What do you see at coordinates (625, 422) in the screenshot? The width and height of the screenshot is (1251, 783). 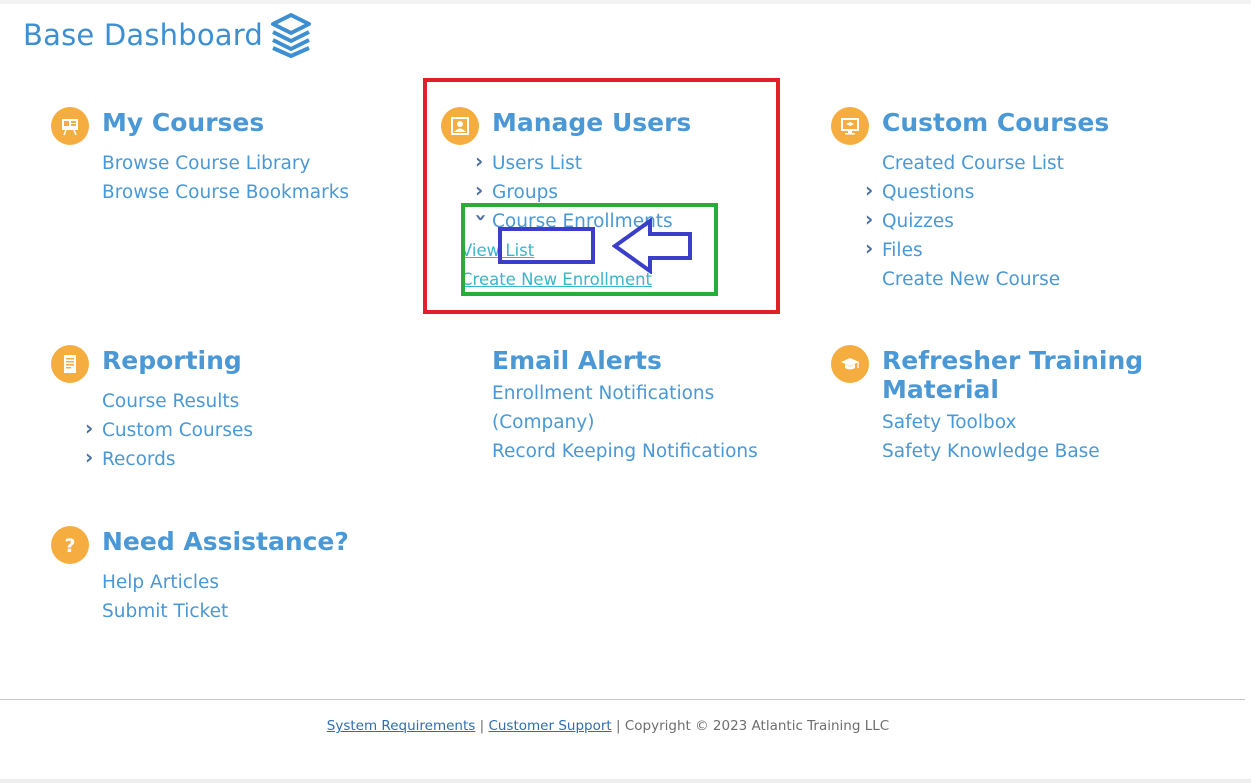 I see `link-enrollment-notifications-company: (Company)` at bounding box center [625, 422].